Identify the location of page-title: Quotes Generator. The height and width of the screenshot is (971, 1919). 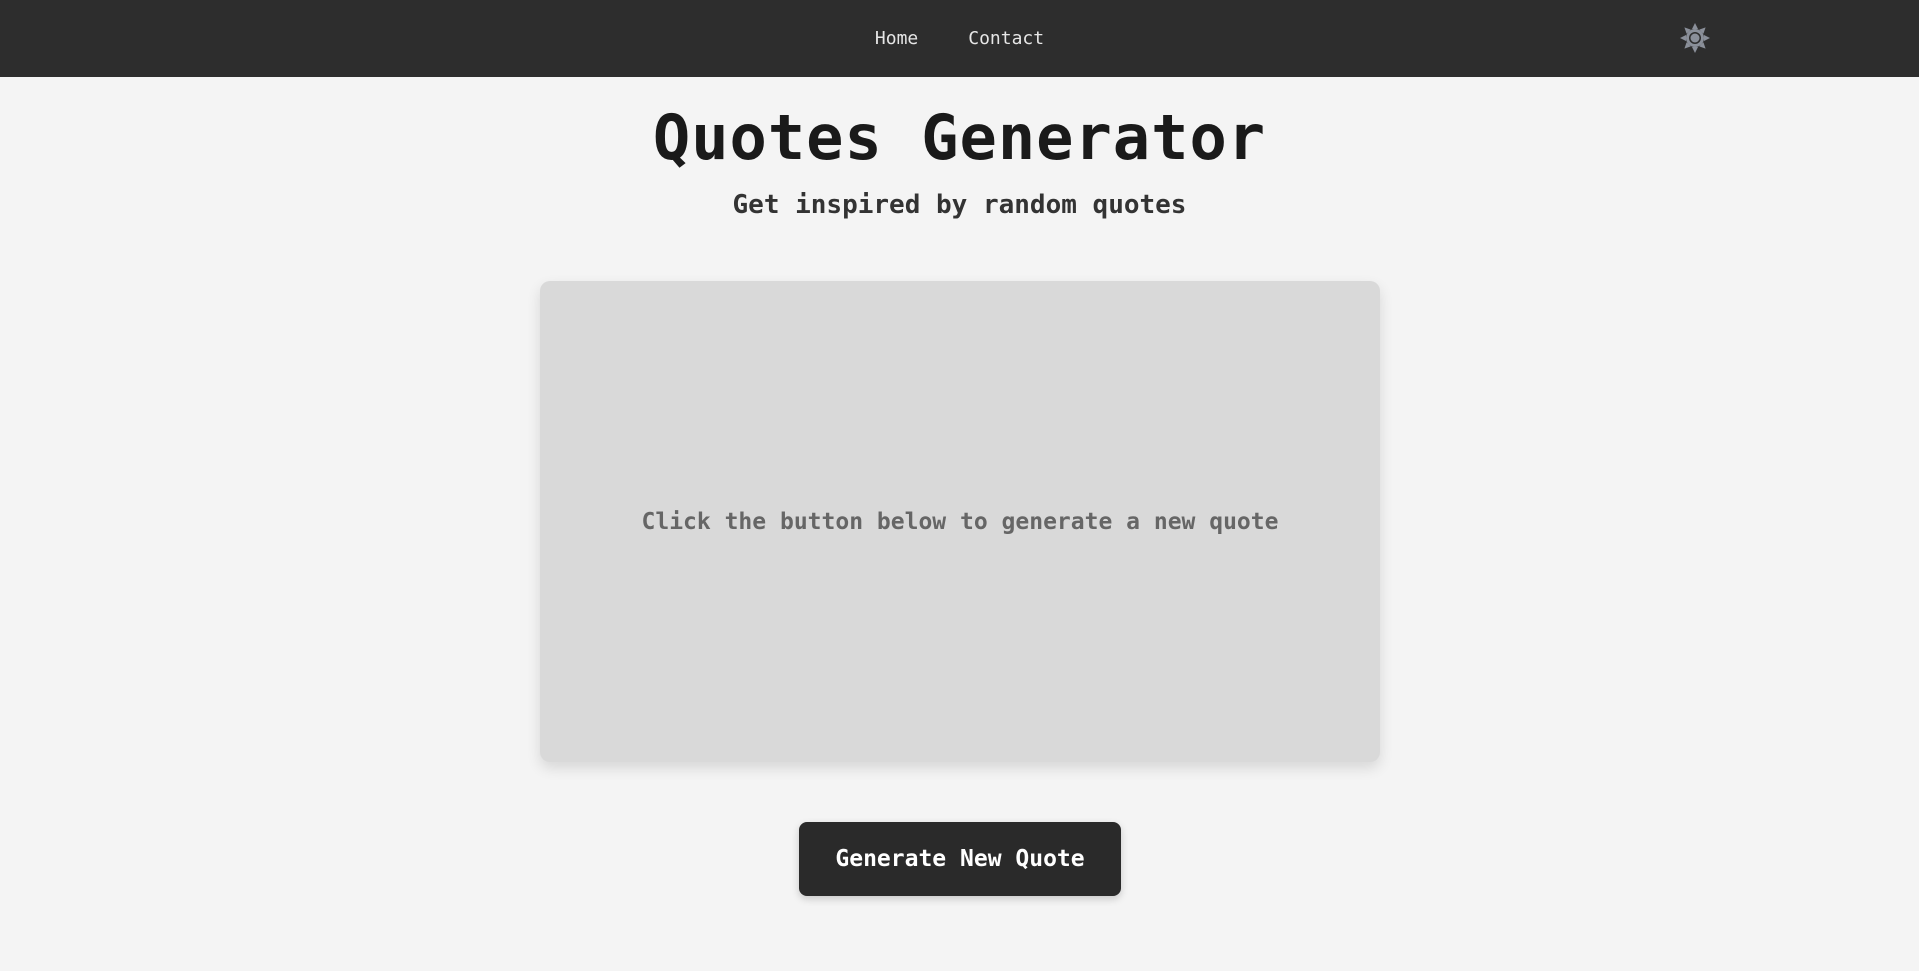
(959, 137).